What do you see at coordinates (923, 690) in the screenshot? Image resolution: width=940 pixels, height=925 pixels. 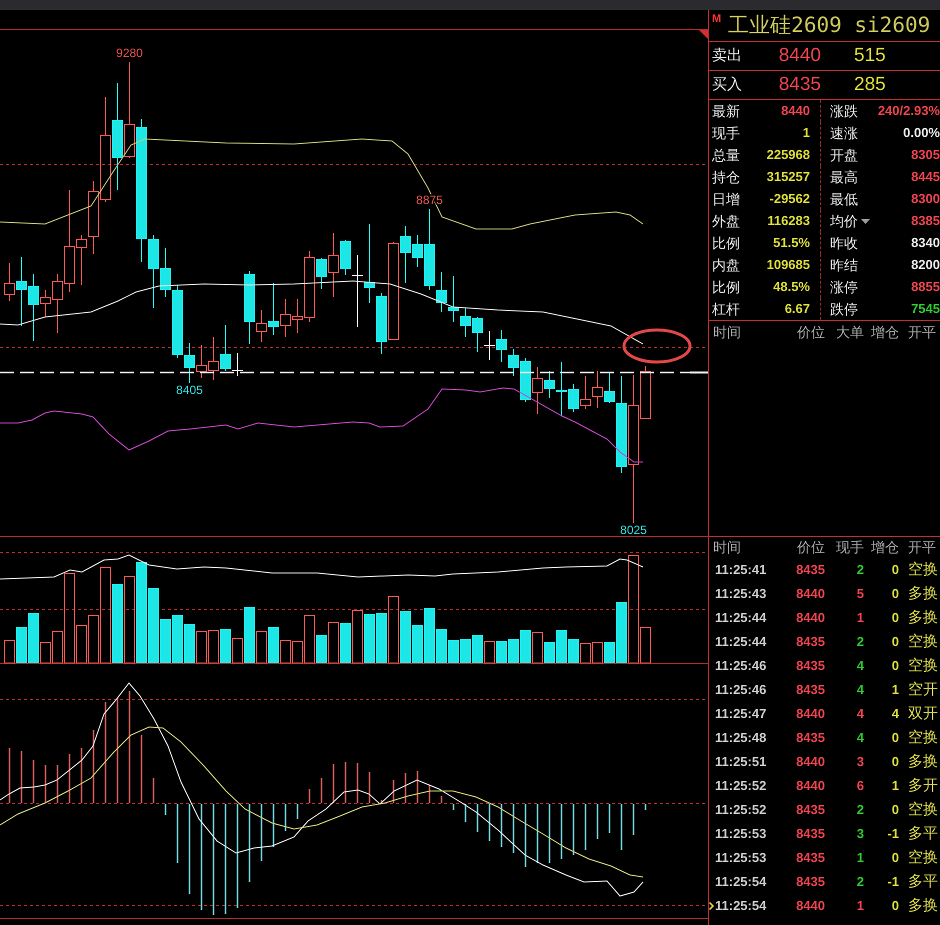 I see `trade-type: 空开` at bounding box center [923, 690].